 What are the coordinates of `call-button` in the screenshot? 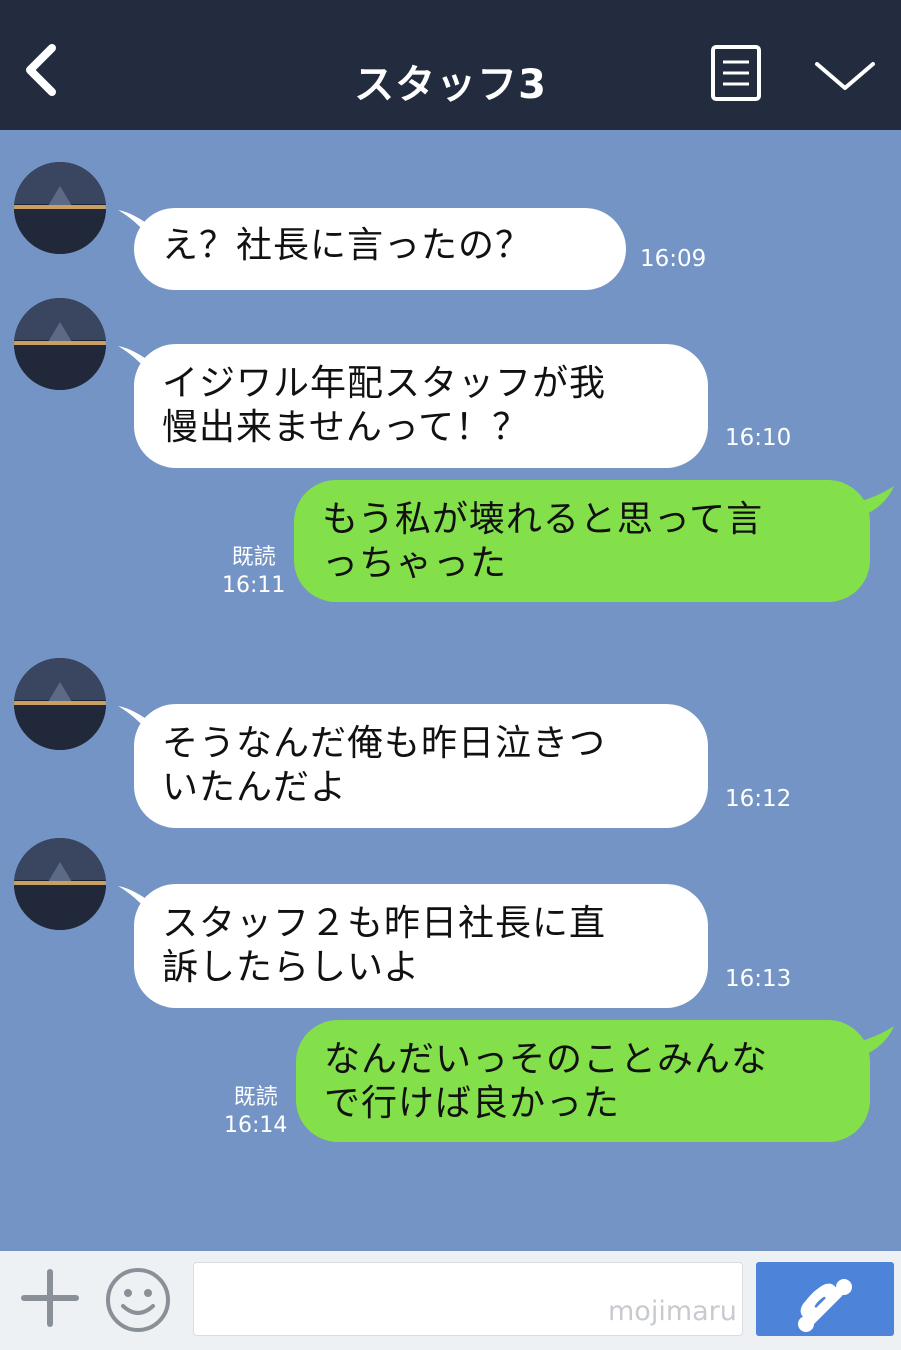 It's located at (825, 1299).